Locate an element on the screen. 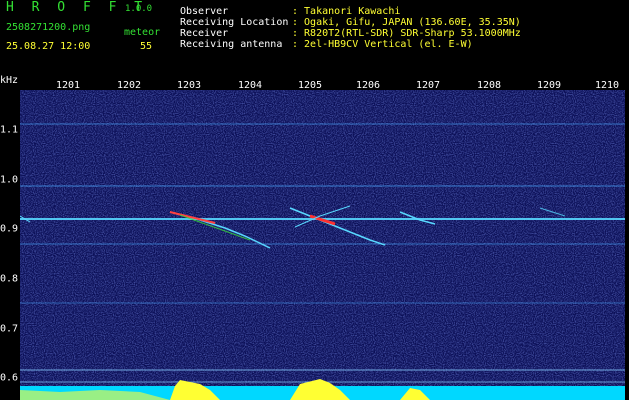 This screenshot has width=629, height=400. file-name: 2508271200.png is located at coordinates (48, 27).